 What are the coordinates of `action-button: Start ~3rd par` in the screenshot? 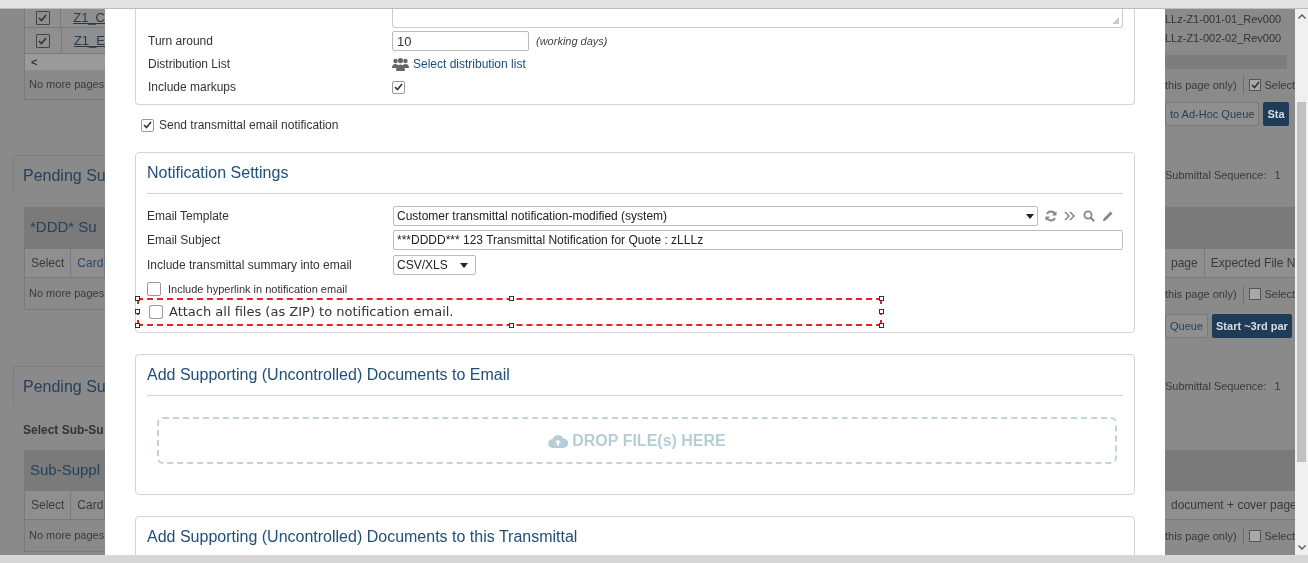 It's located at (1252, 326).